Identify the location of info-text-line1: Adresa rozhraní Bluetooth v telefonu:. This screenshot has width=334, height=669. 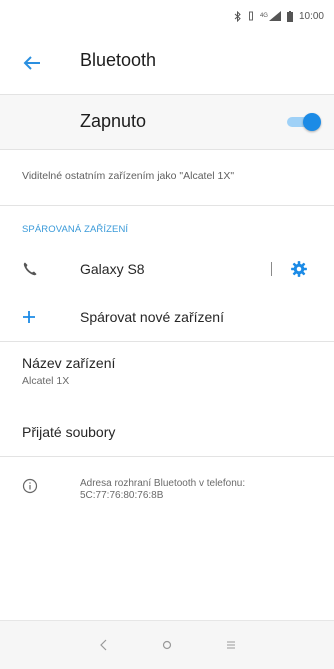
(163, 483).